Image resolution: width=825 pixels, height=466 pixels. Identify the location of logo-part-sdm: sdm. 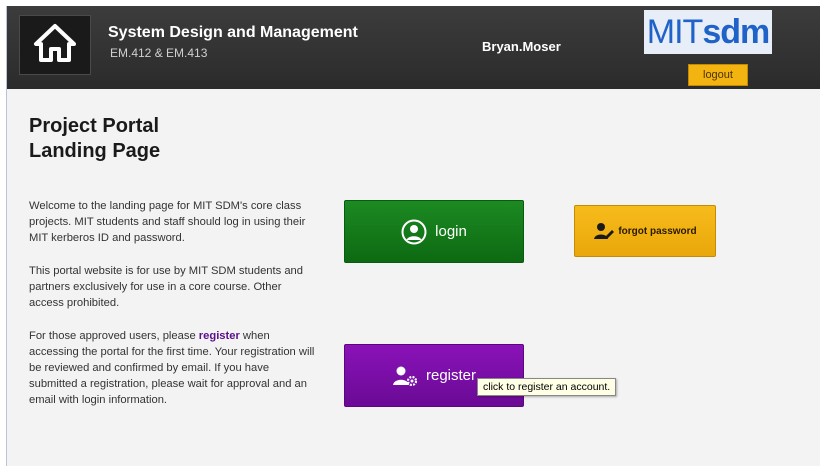
(736, 32).